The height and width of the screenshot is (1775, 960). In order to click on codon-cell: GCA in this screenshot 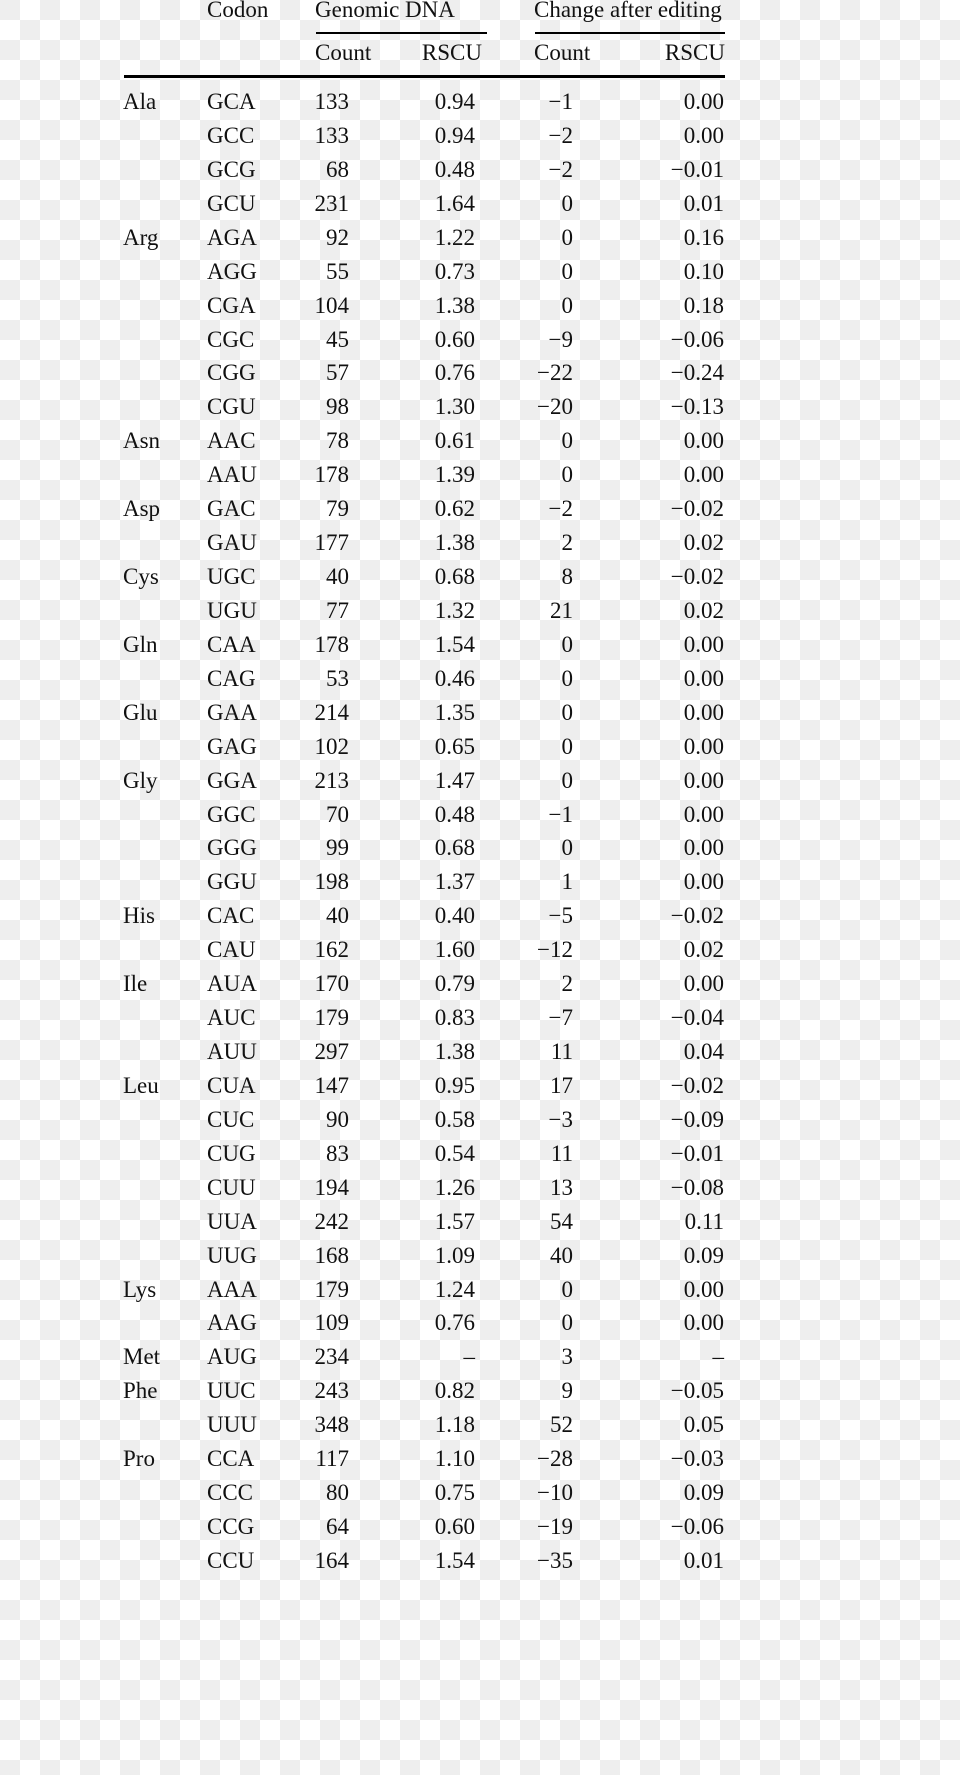, I will do `click(231, 101)`.